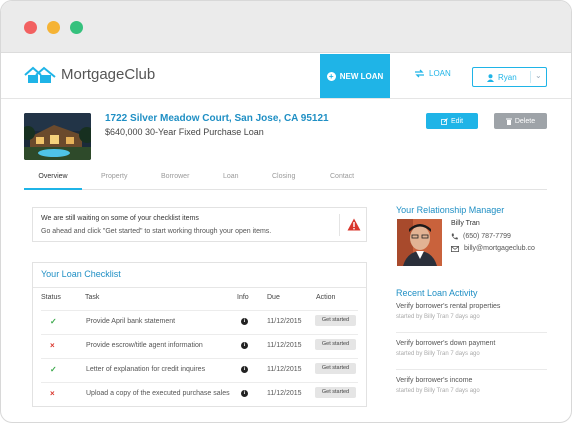 This screenshot has height=423, width=572. I want to click on house-logo-icon, so click(40, 75).